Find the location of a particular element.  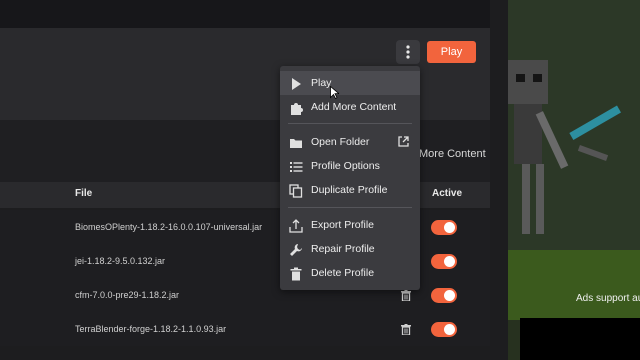

column-file: File is located at coordinates (83, 193).